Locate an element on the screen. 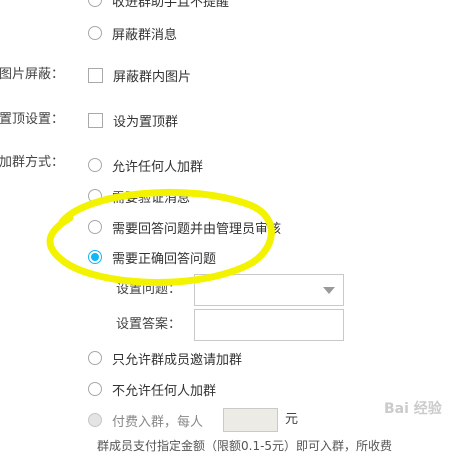 The height and width of the screenshot is (456, 469). chevron-down-icon is located at coordinates (329, 290).